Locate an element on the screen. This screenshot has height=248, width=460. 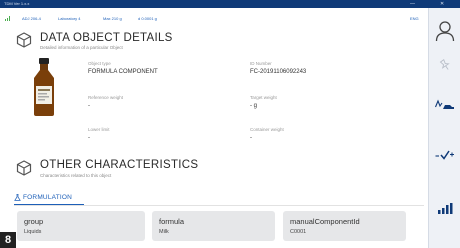
tab-formulation: FORMULATION is located at coordinates (43, 197).